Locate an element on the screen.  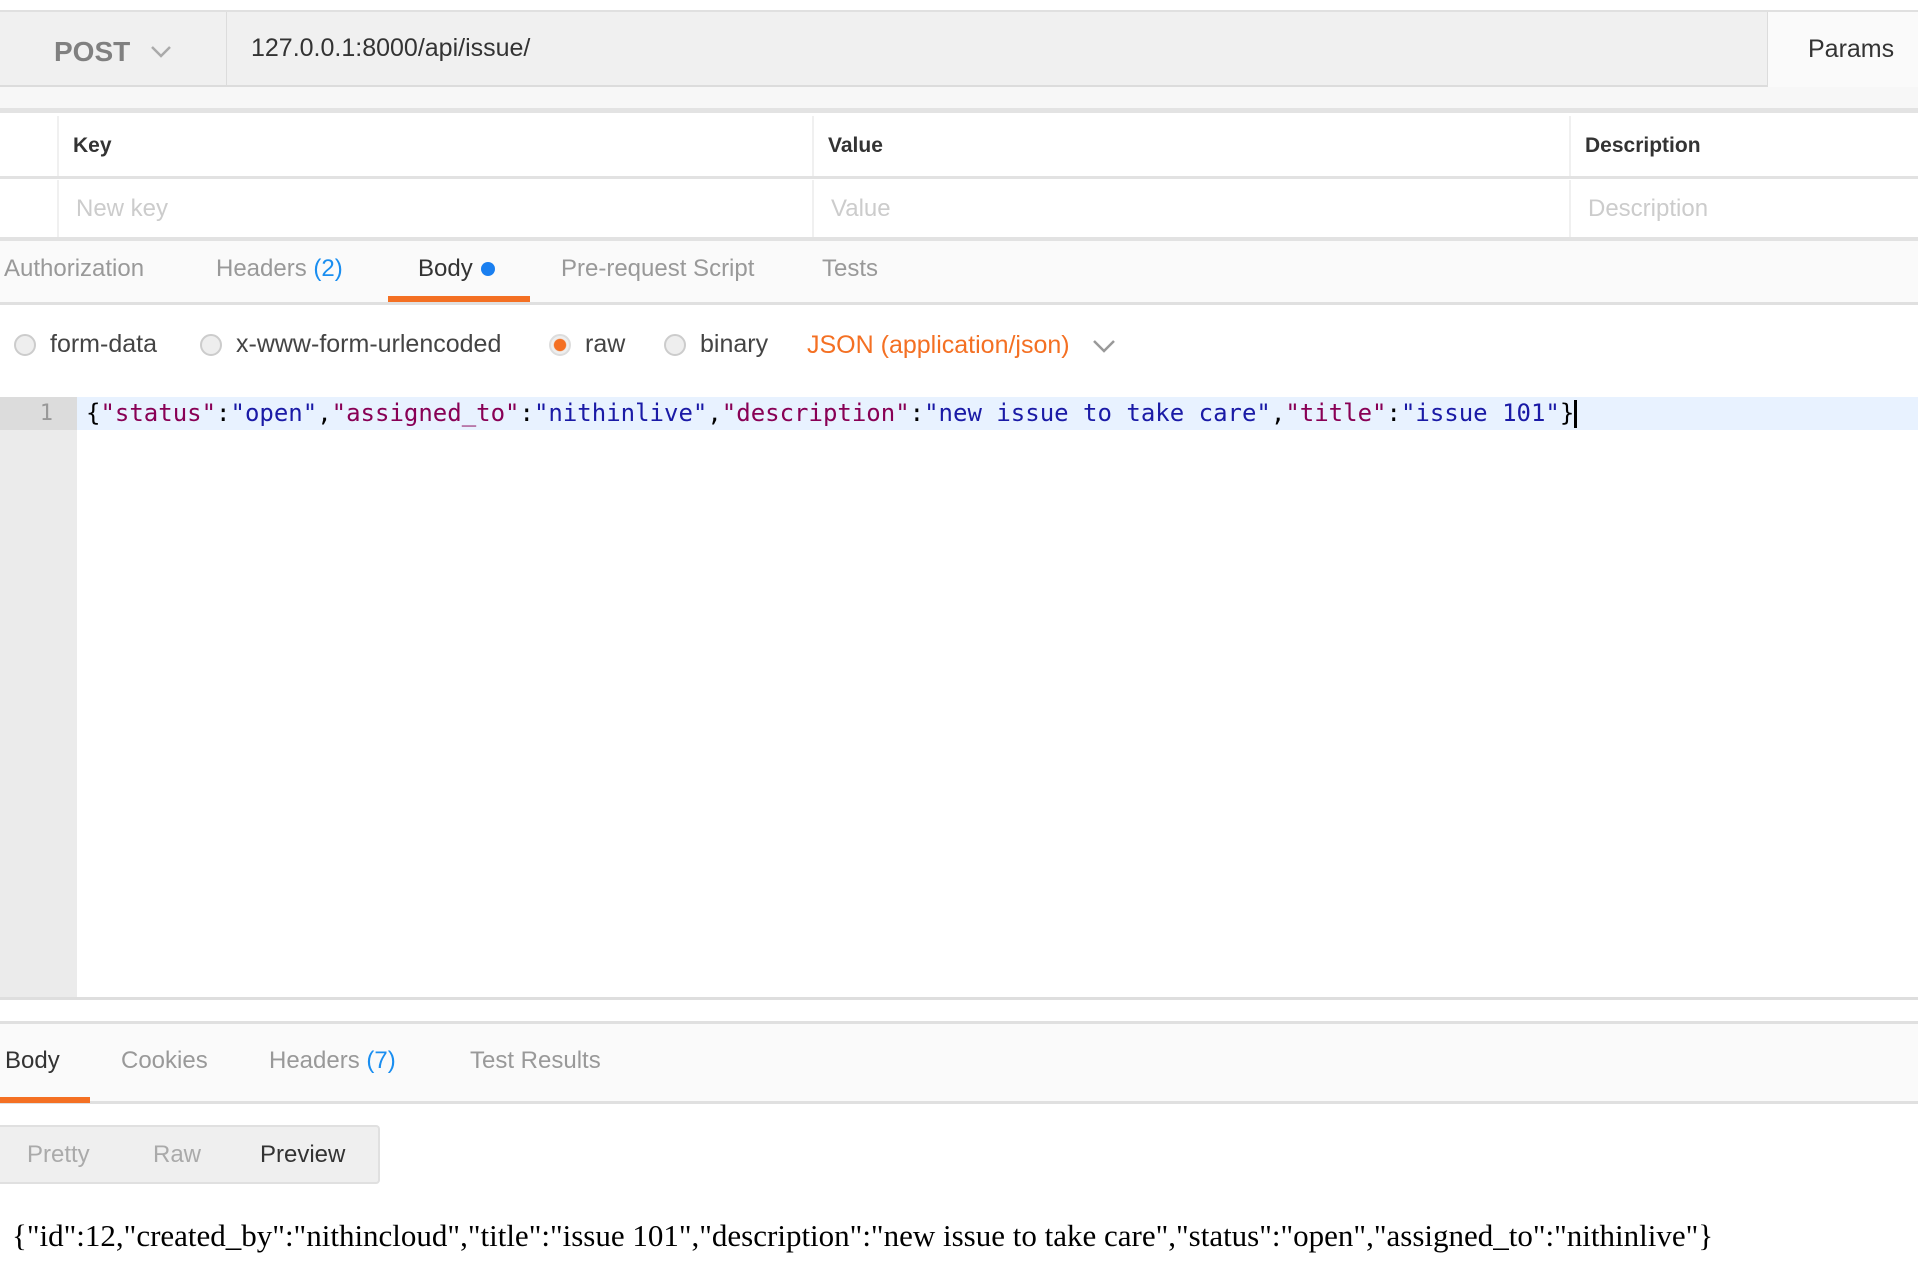
json-punctuation: { is located at coordinates (93, 413).